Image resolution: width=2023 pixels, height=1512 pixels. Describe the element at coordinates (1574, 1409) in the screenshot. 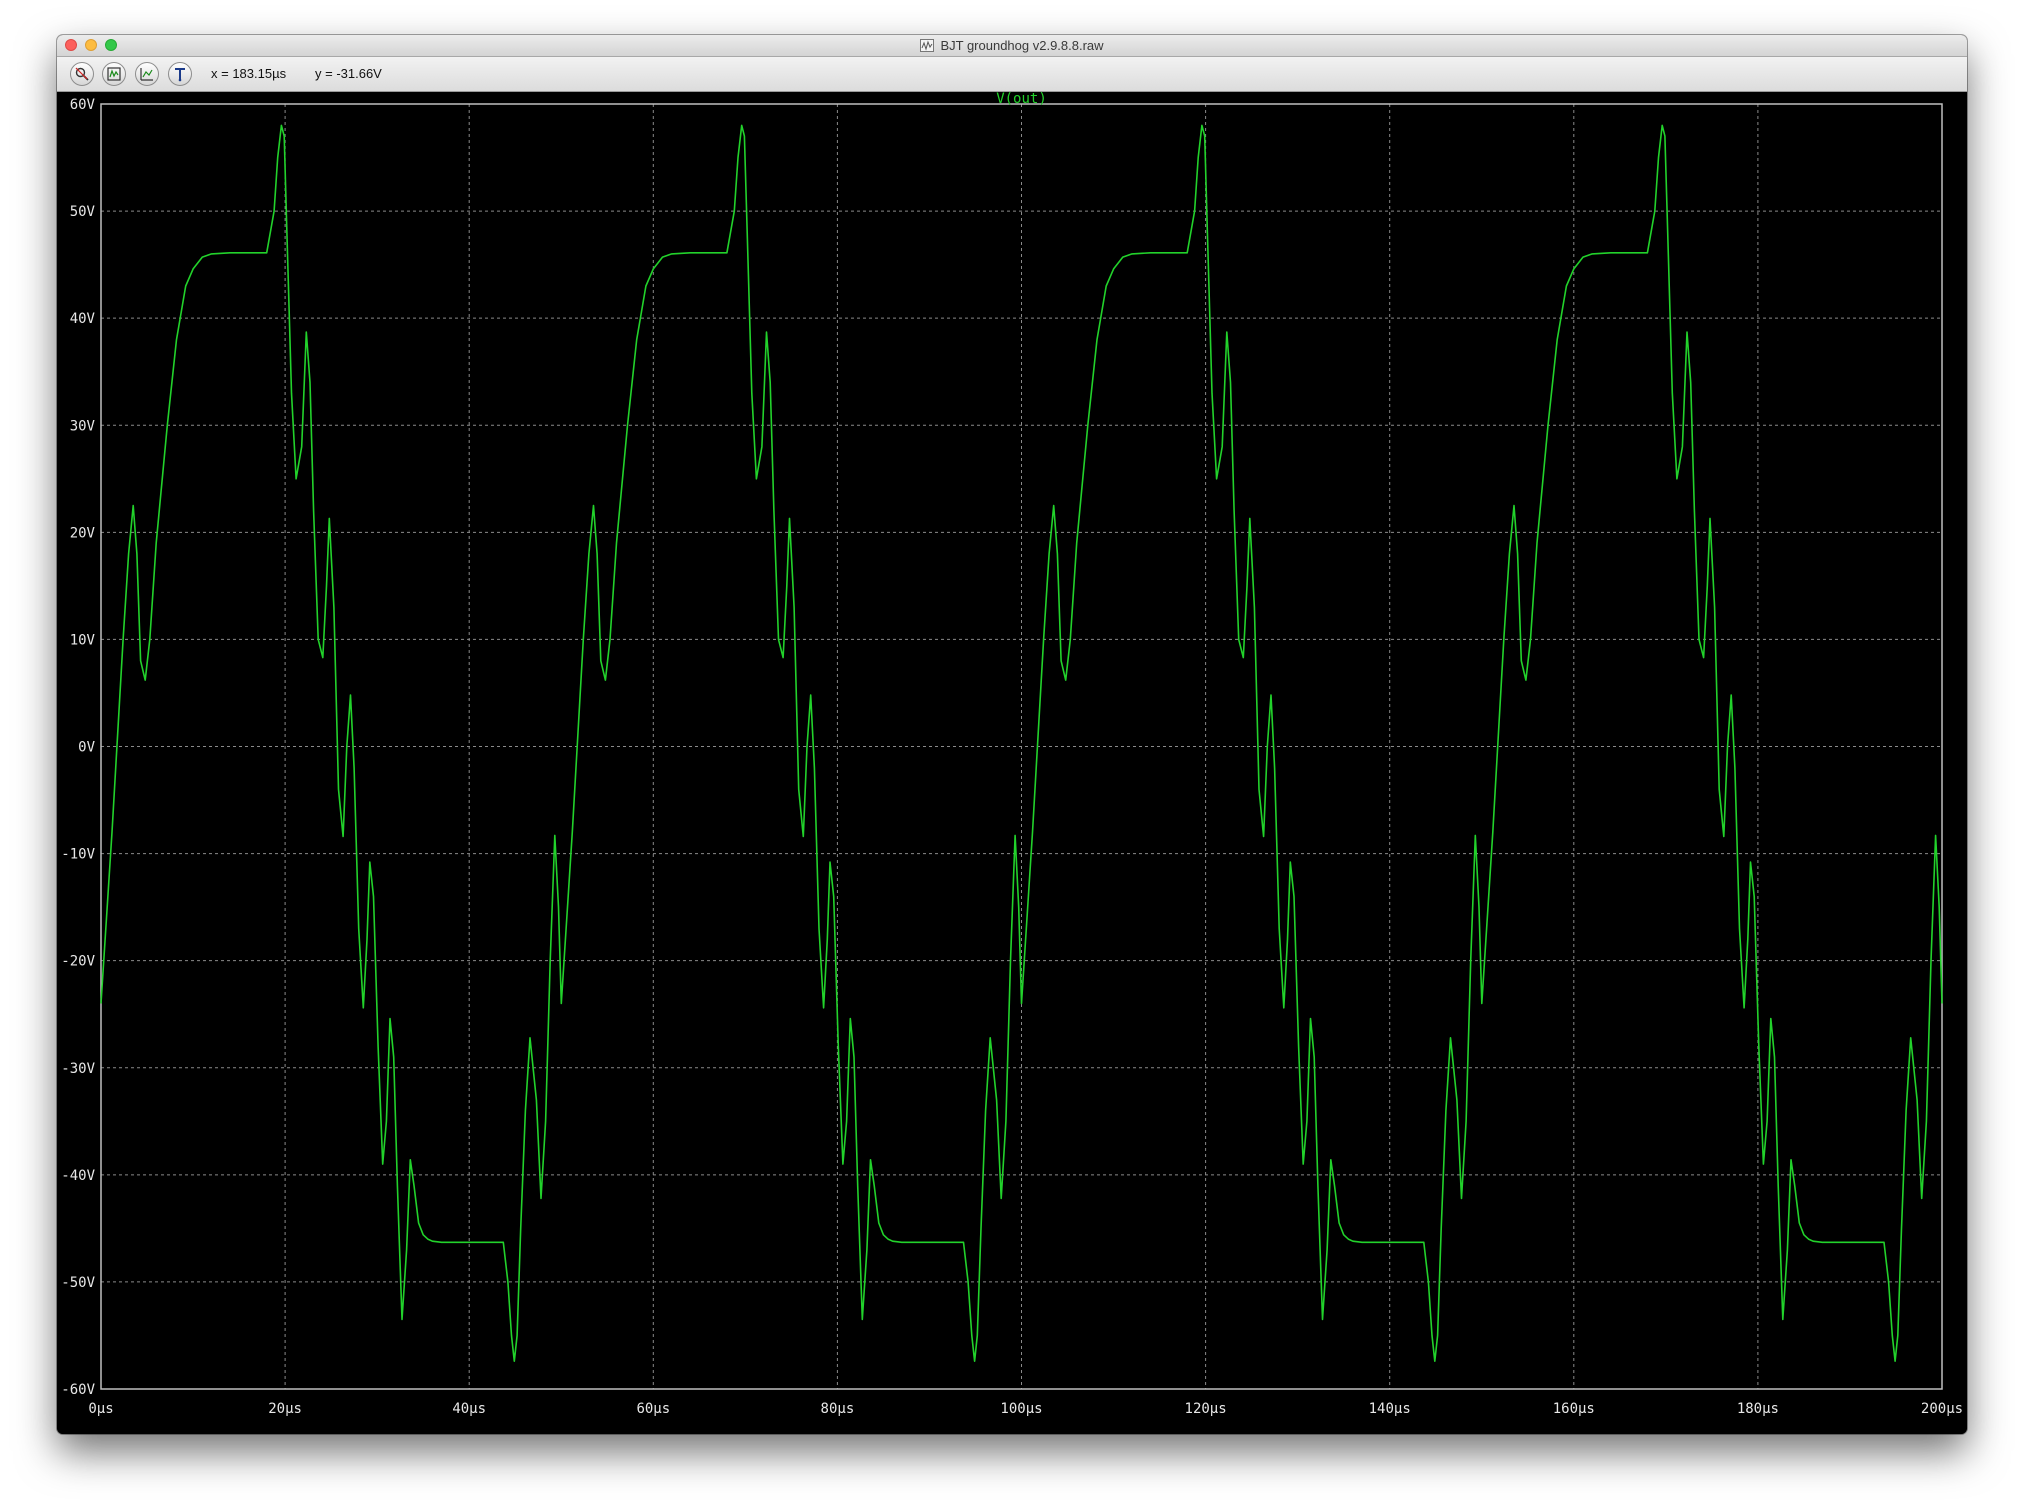

I see `x-tick-label: 160µs` at that location.